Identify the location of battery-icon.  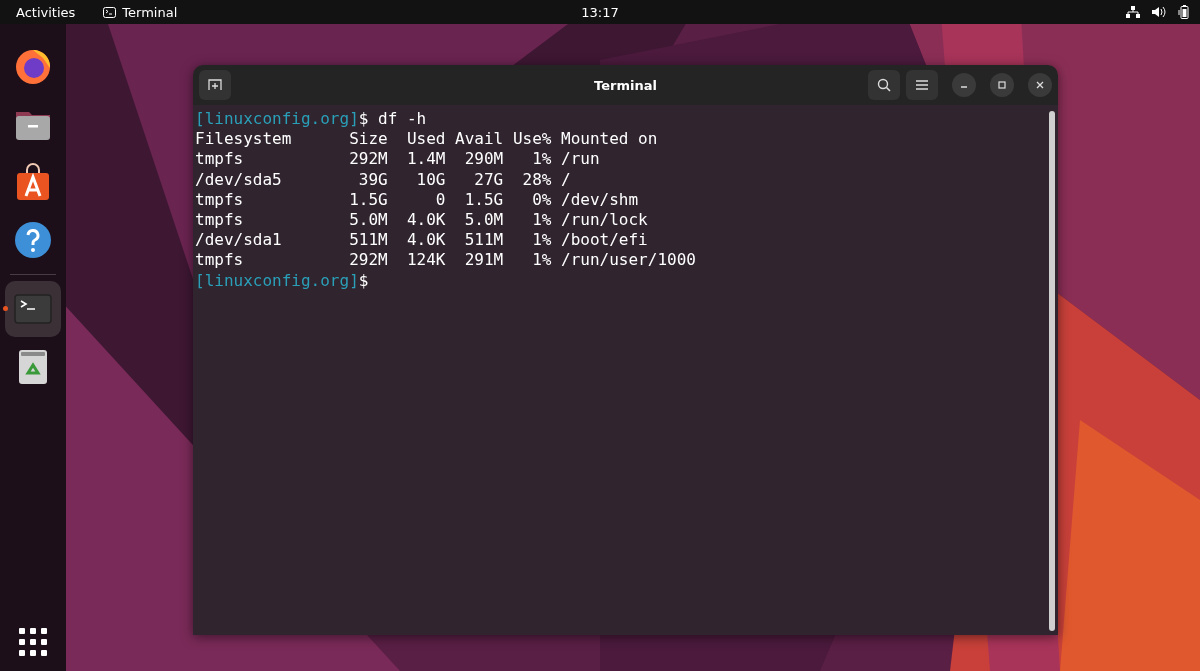
(1184, 12).